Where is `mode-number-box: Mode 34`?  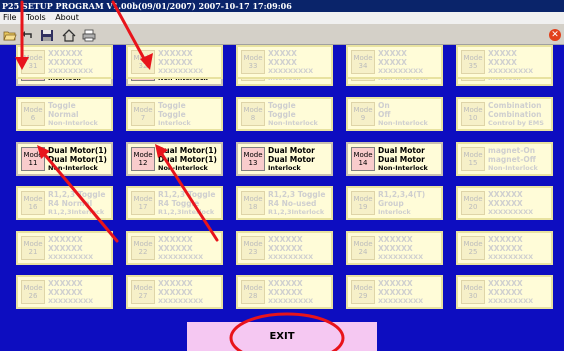 mode-number-box: Mode 34 is located at coordinates (363, 62).